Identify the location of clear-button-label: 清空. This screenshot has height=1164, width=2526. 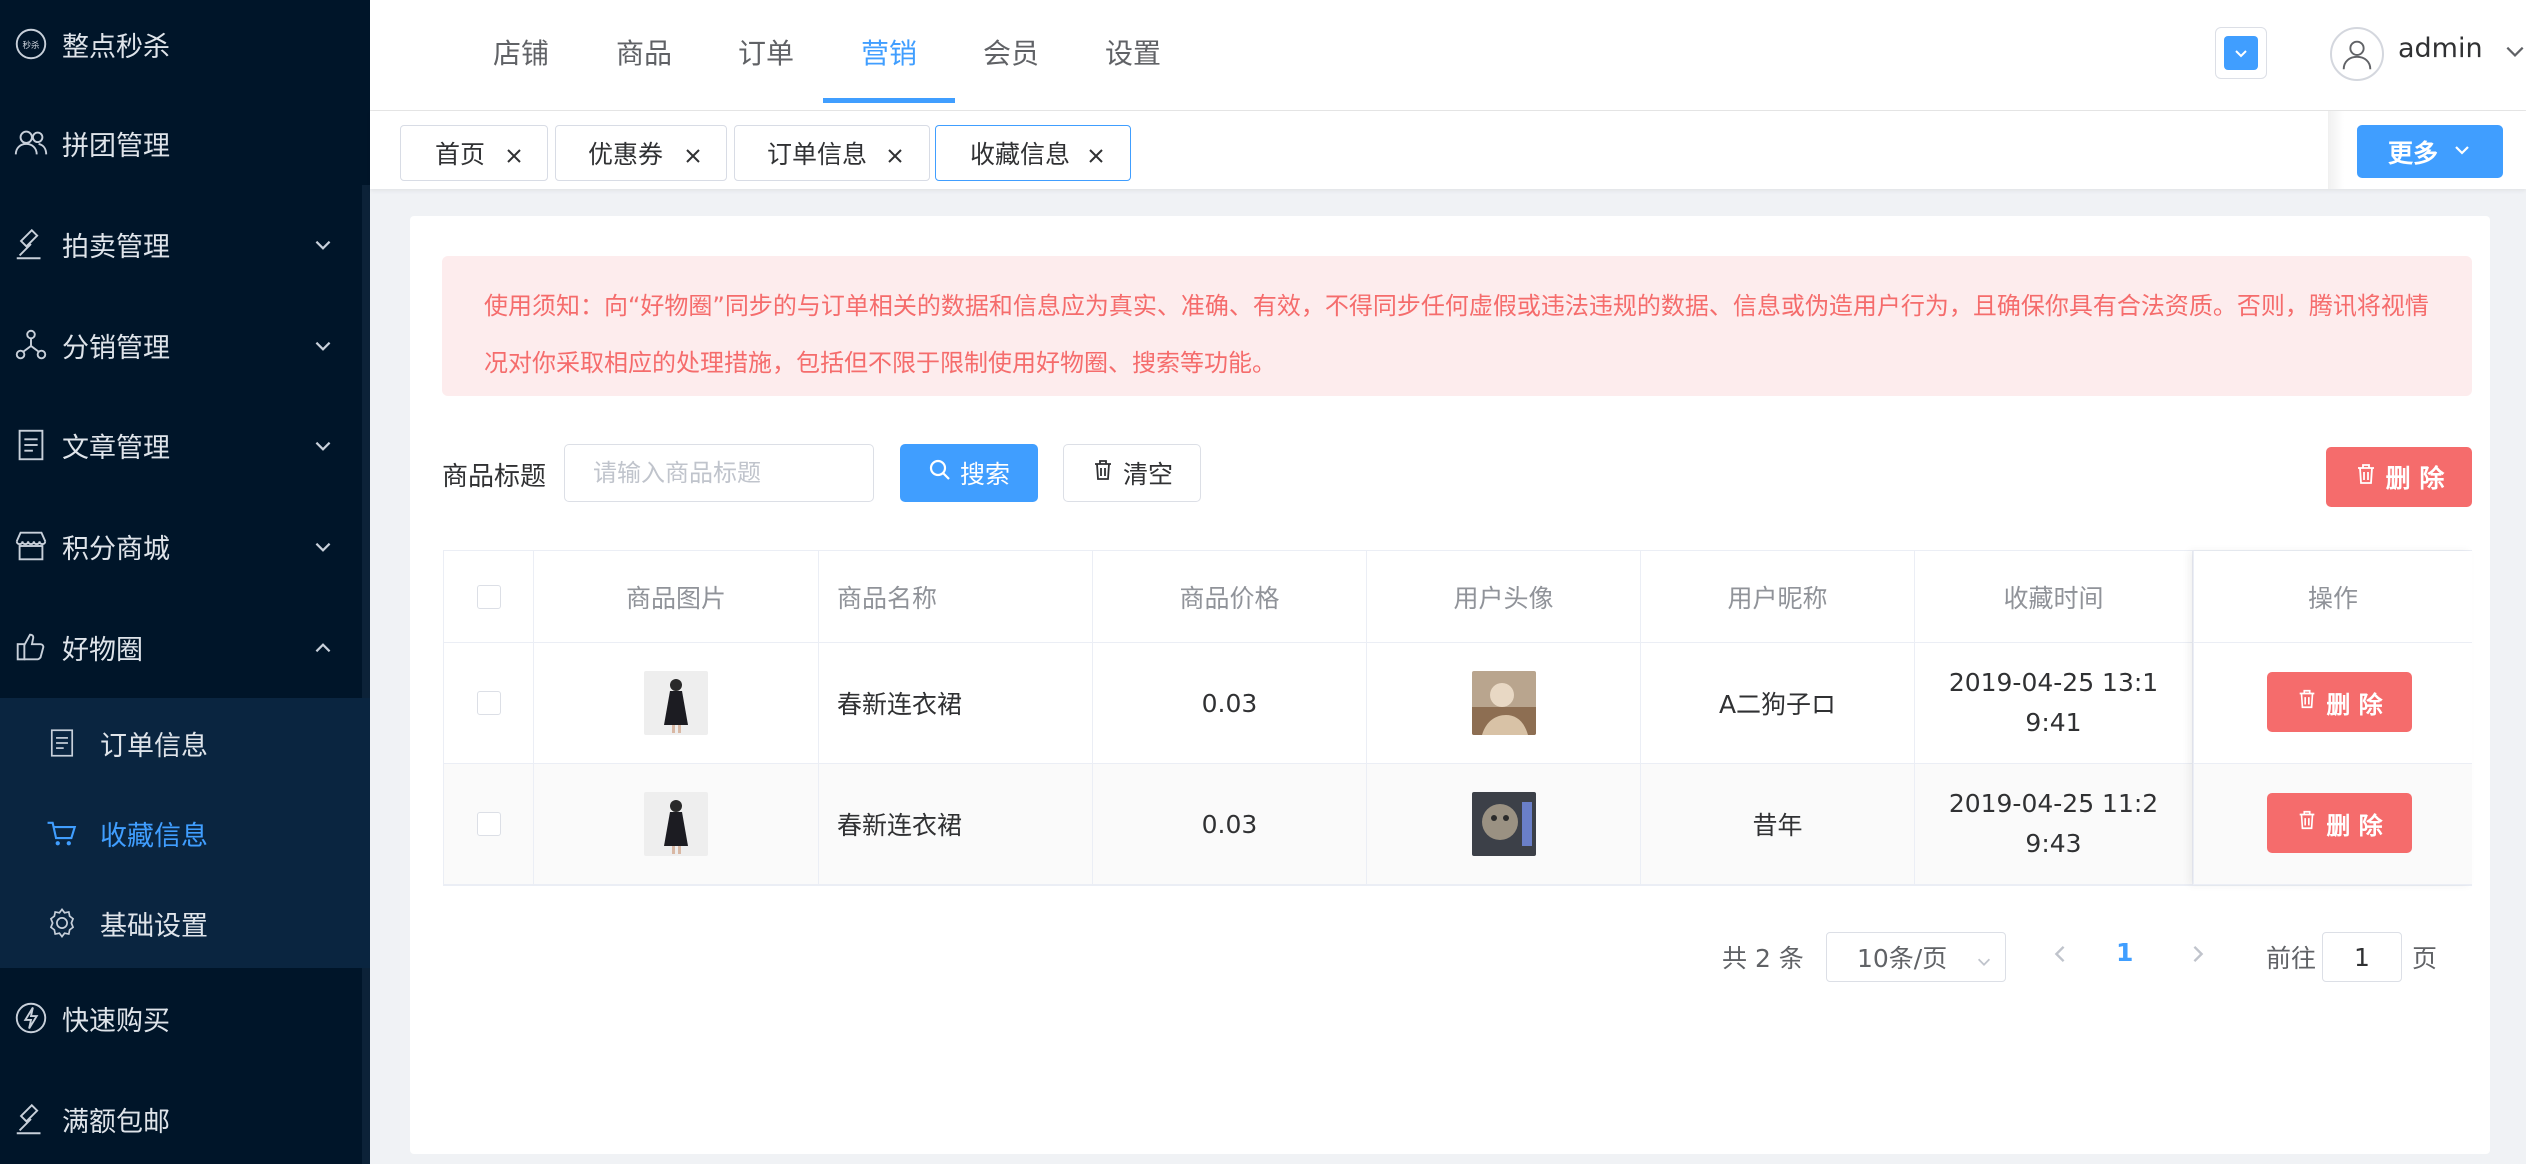
(1147, 474).